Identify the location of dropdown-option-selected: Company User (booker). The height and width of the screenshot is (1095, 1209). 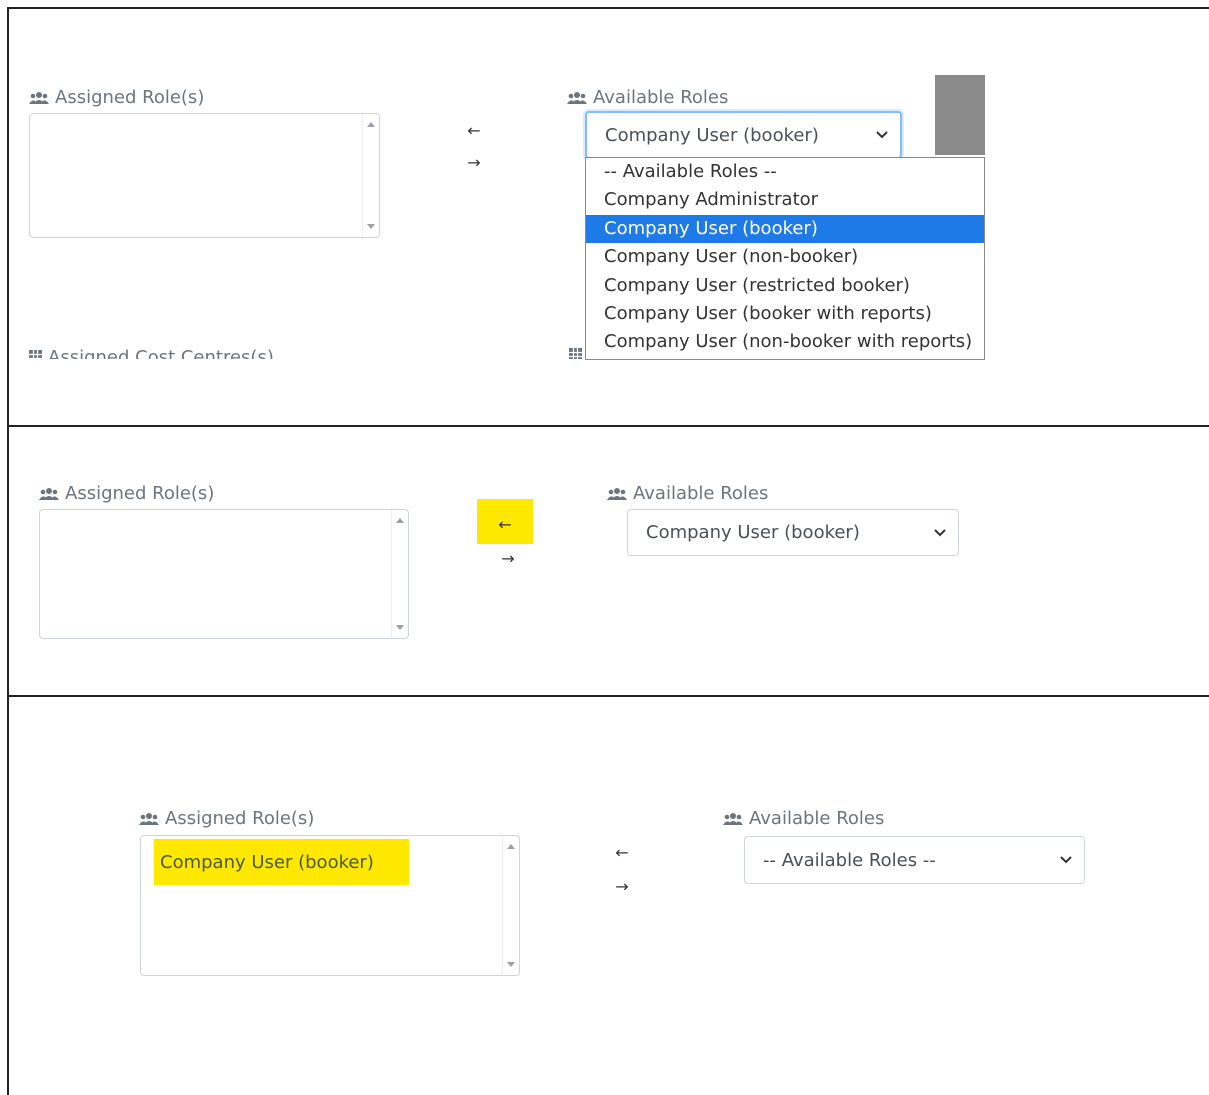
(785, 229).